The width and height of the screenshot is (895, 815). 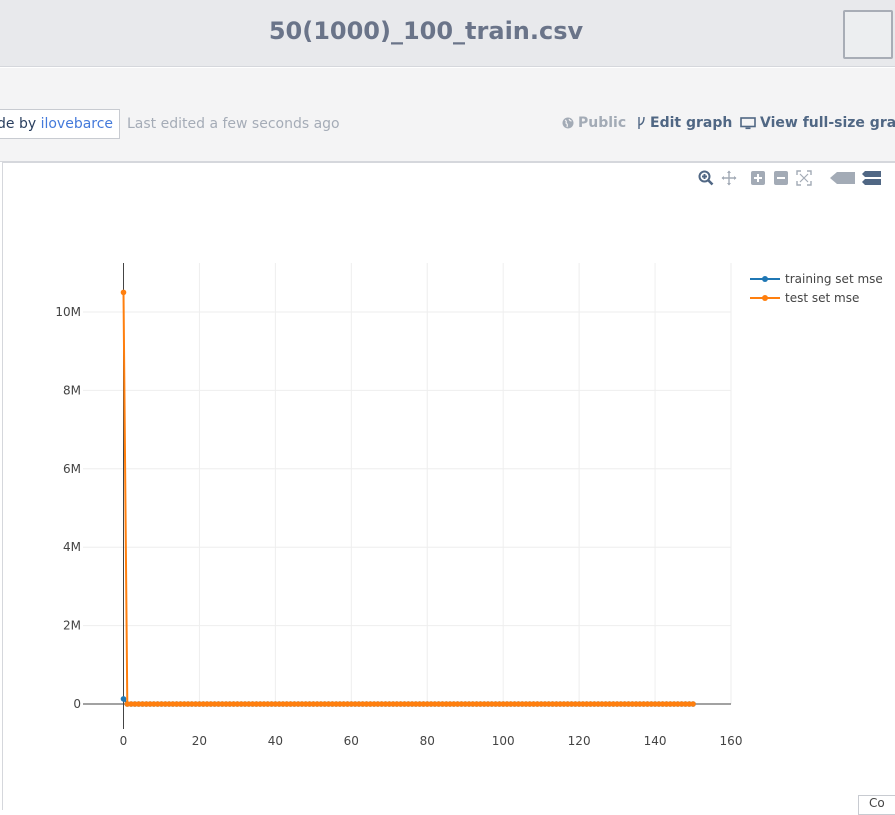 I want to click on view-full-size-link: View full-size graph, so click(x=817, y=123).